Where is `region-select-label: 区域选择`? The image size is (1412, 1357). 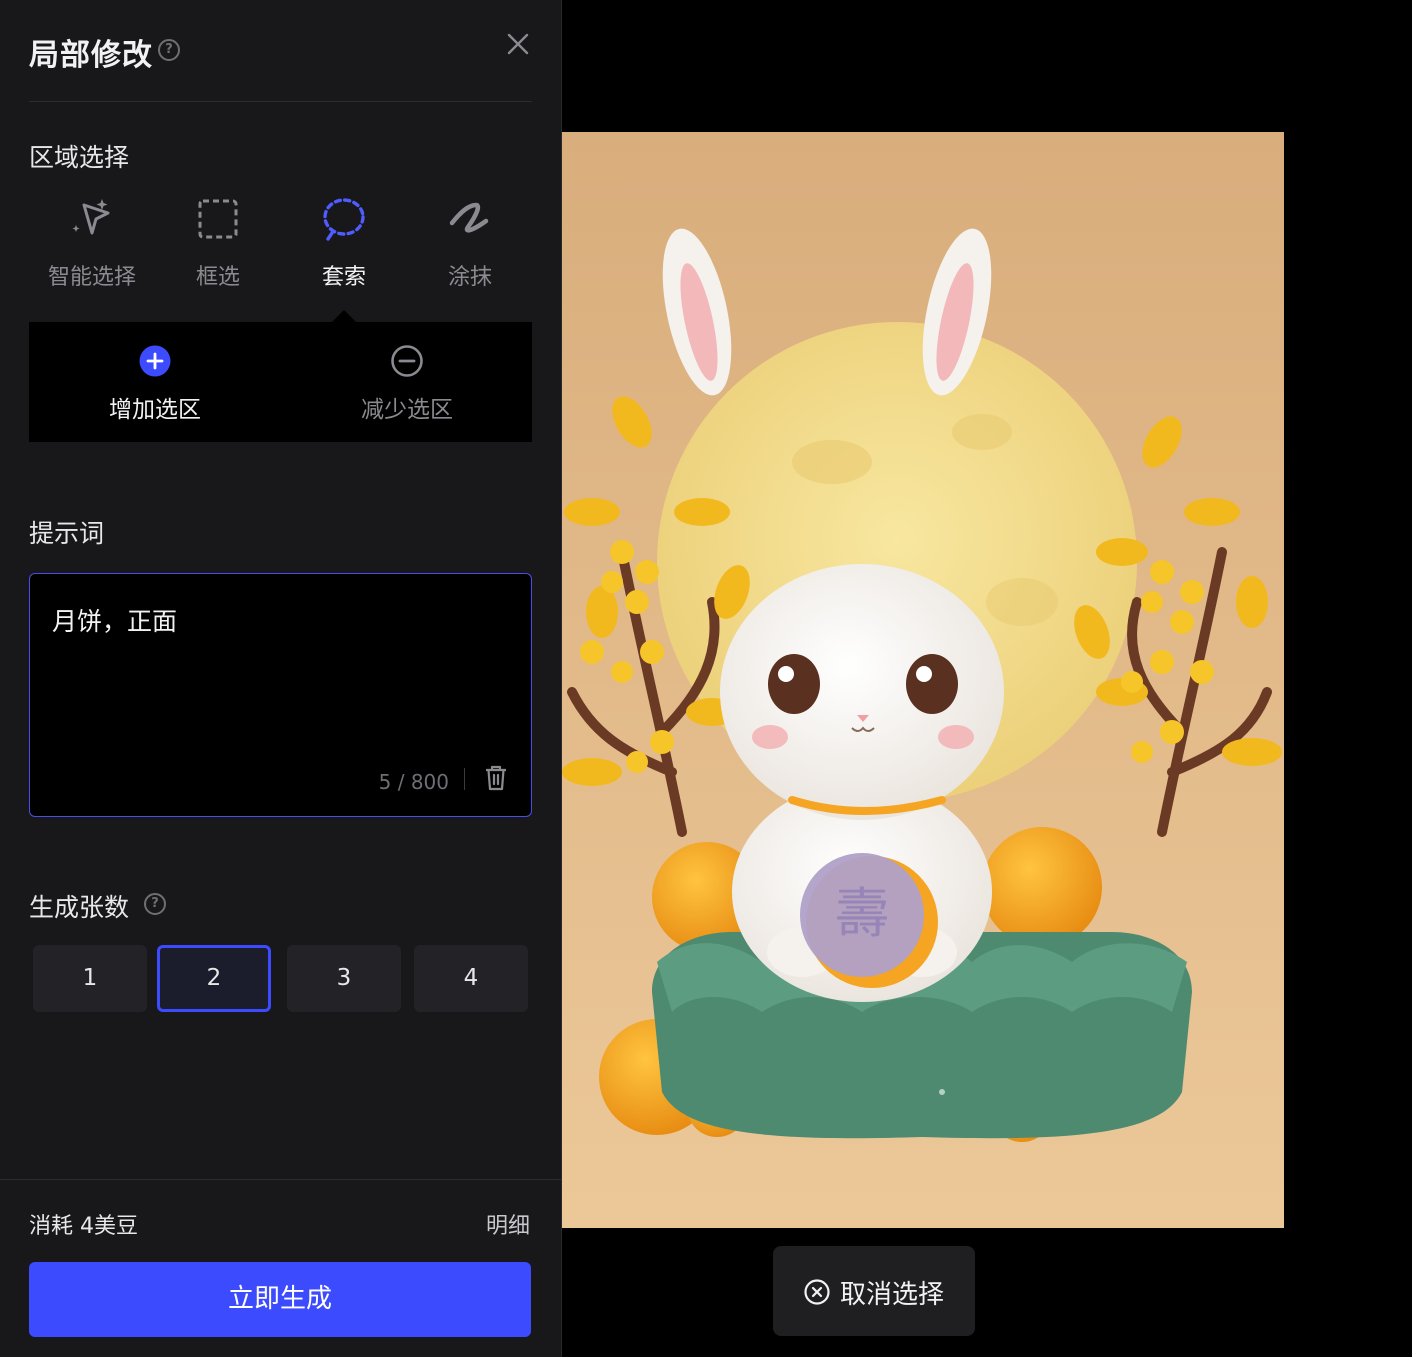 region-select-label: 区域选择 is located at coordinates (79, 157).